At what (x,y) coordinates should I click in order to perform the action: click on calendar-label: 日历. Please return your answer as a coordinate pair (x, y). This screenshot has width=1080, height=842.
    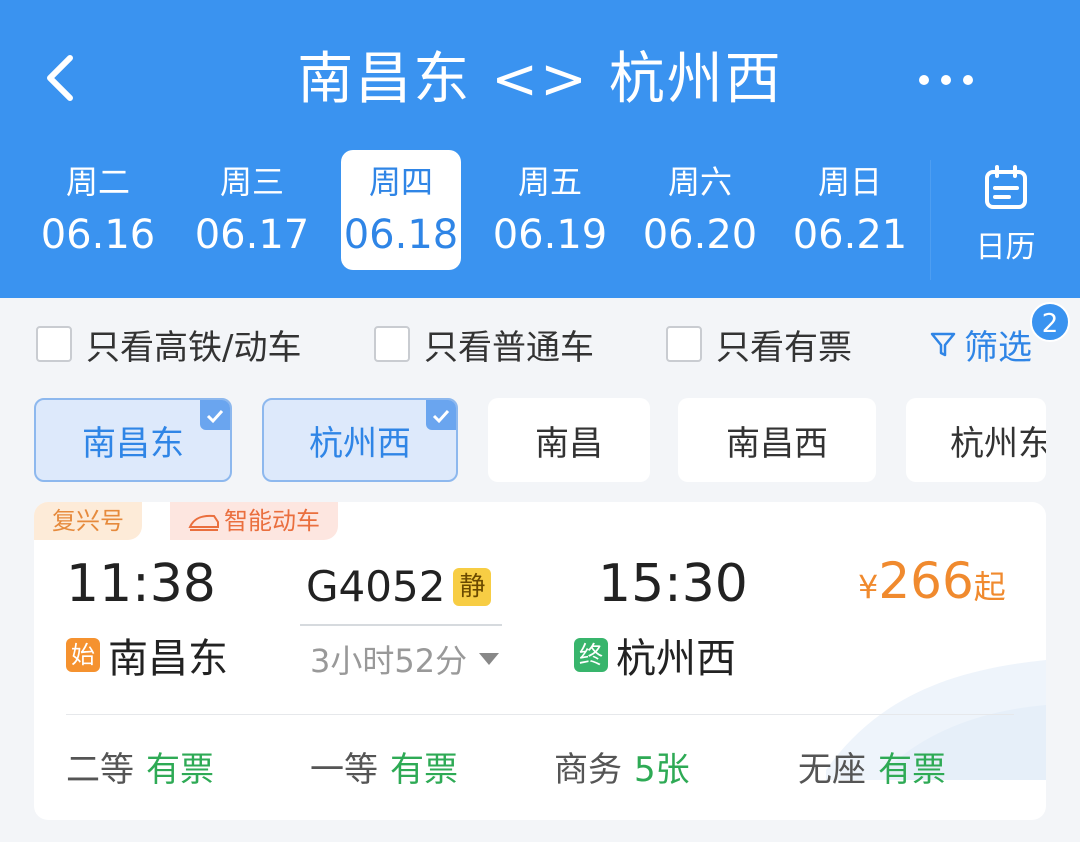
    Looking at the image, I should click on (1005, 247).